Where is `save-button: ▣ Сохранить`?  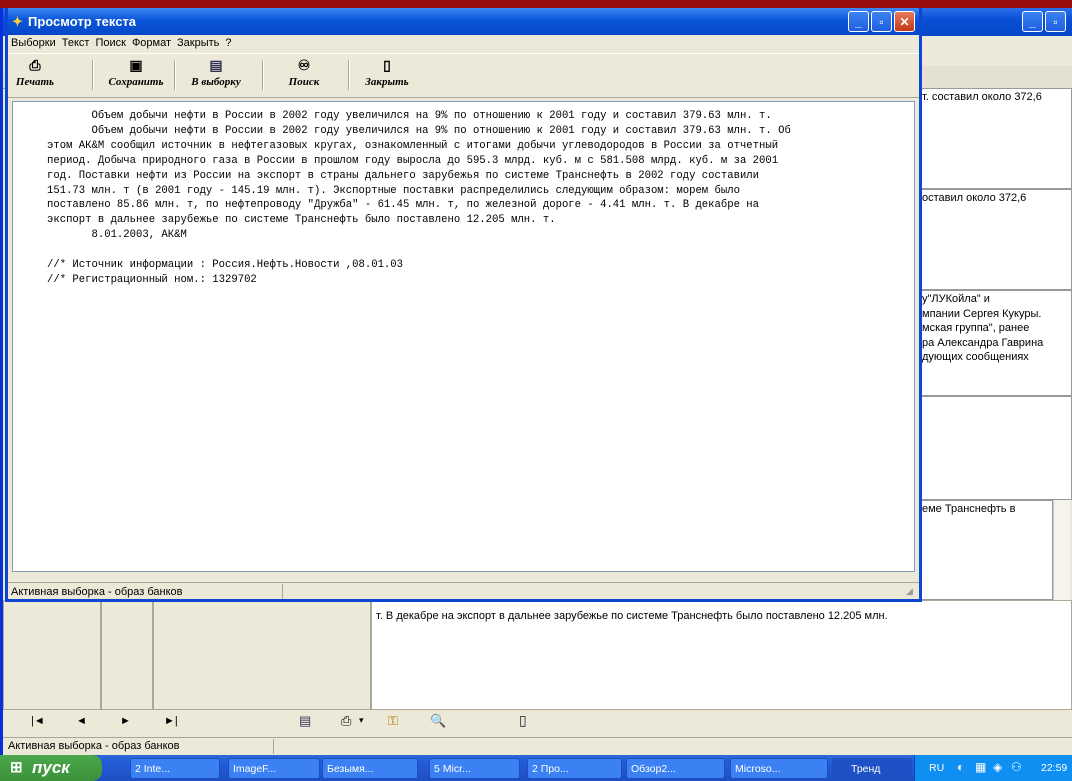 save-button: ▣ Сохранить is located at coordinates (136, 76).